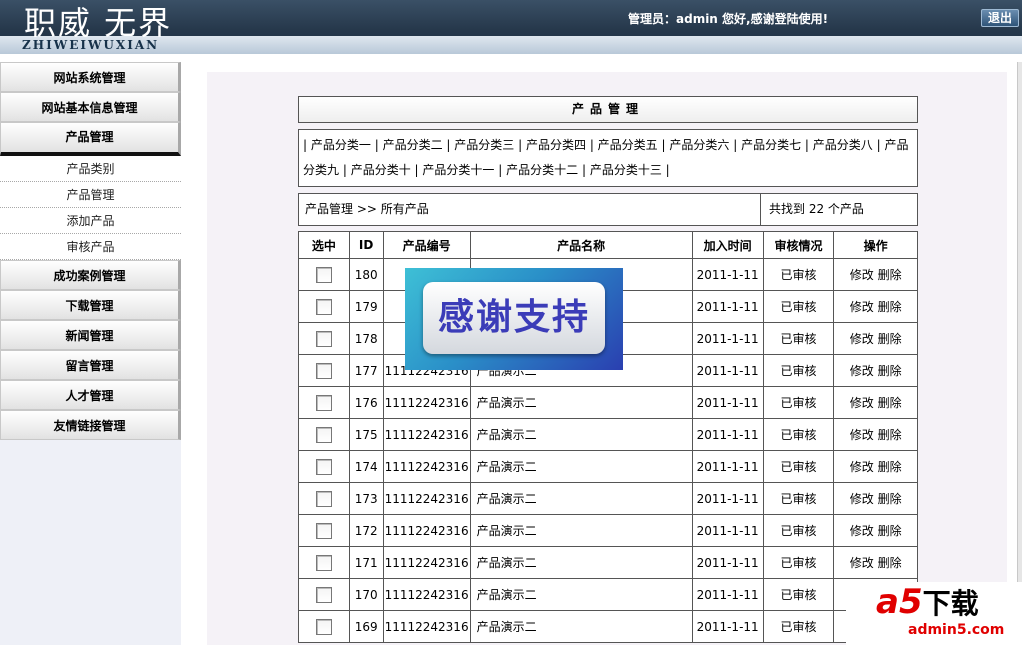 The image size is (1022, 645). Describe the element at coordinates (324, 245) in the screenshot. I see `col-select: 选中` at that location.